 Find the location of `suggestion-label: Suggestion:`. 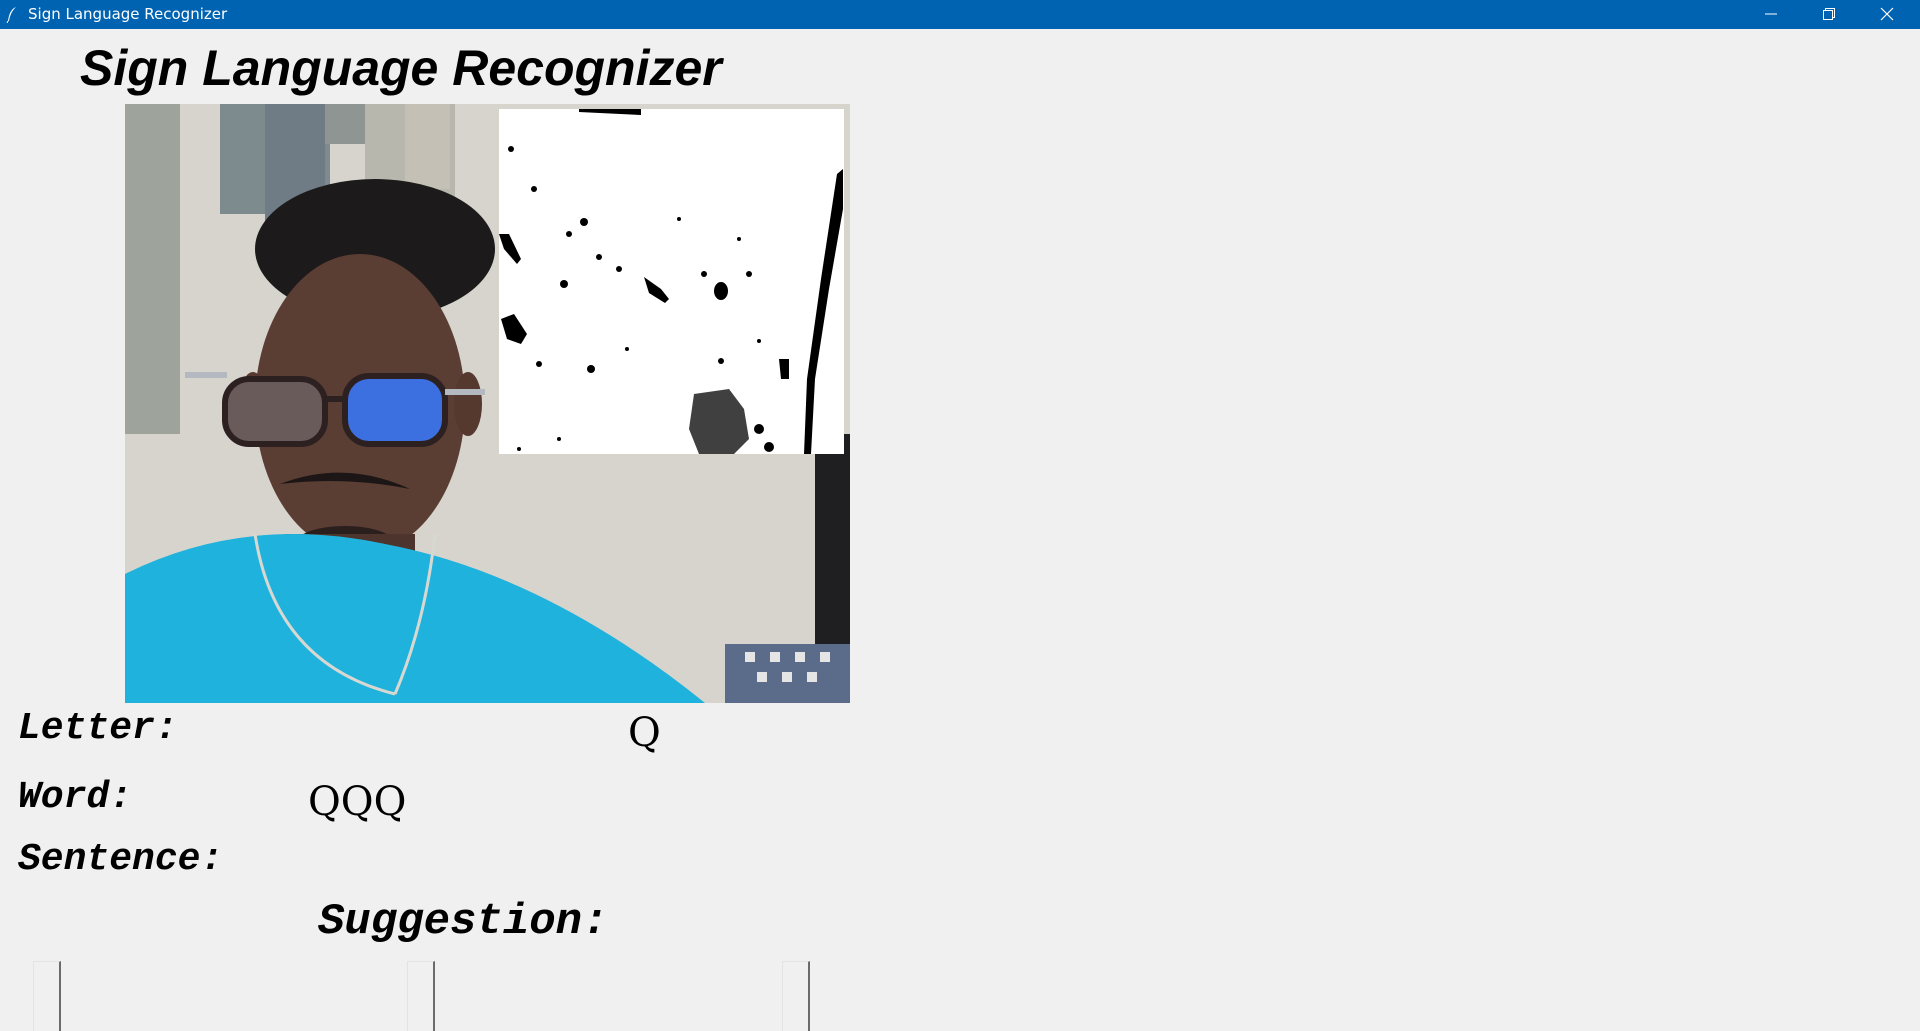

suggestion-label: Suggestion: is located at coordinates (463, 922).